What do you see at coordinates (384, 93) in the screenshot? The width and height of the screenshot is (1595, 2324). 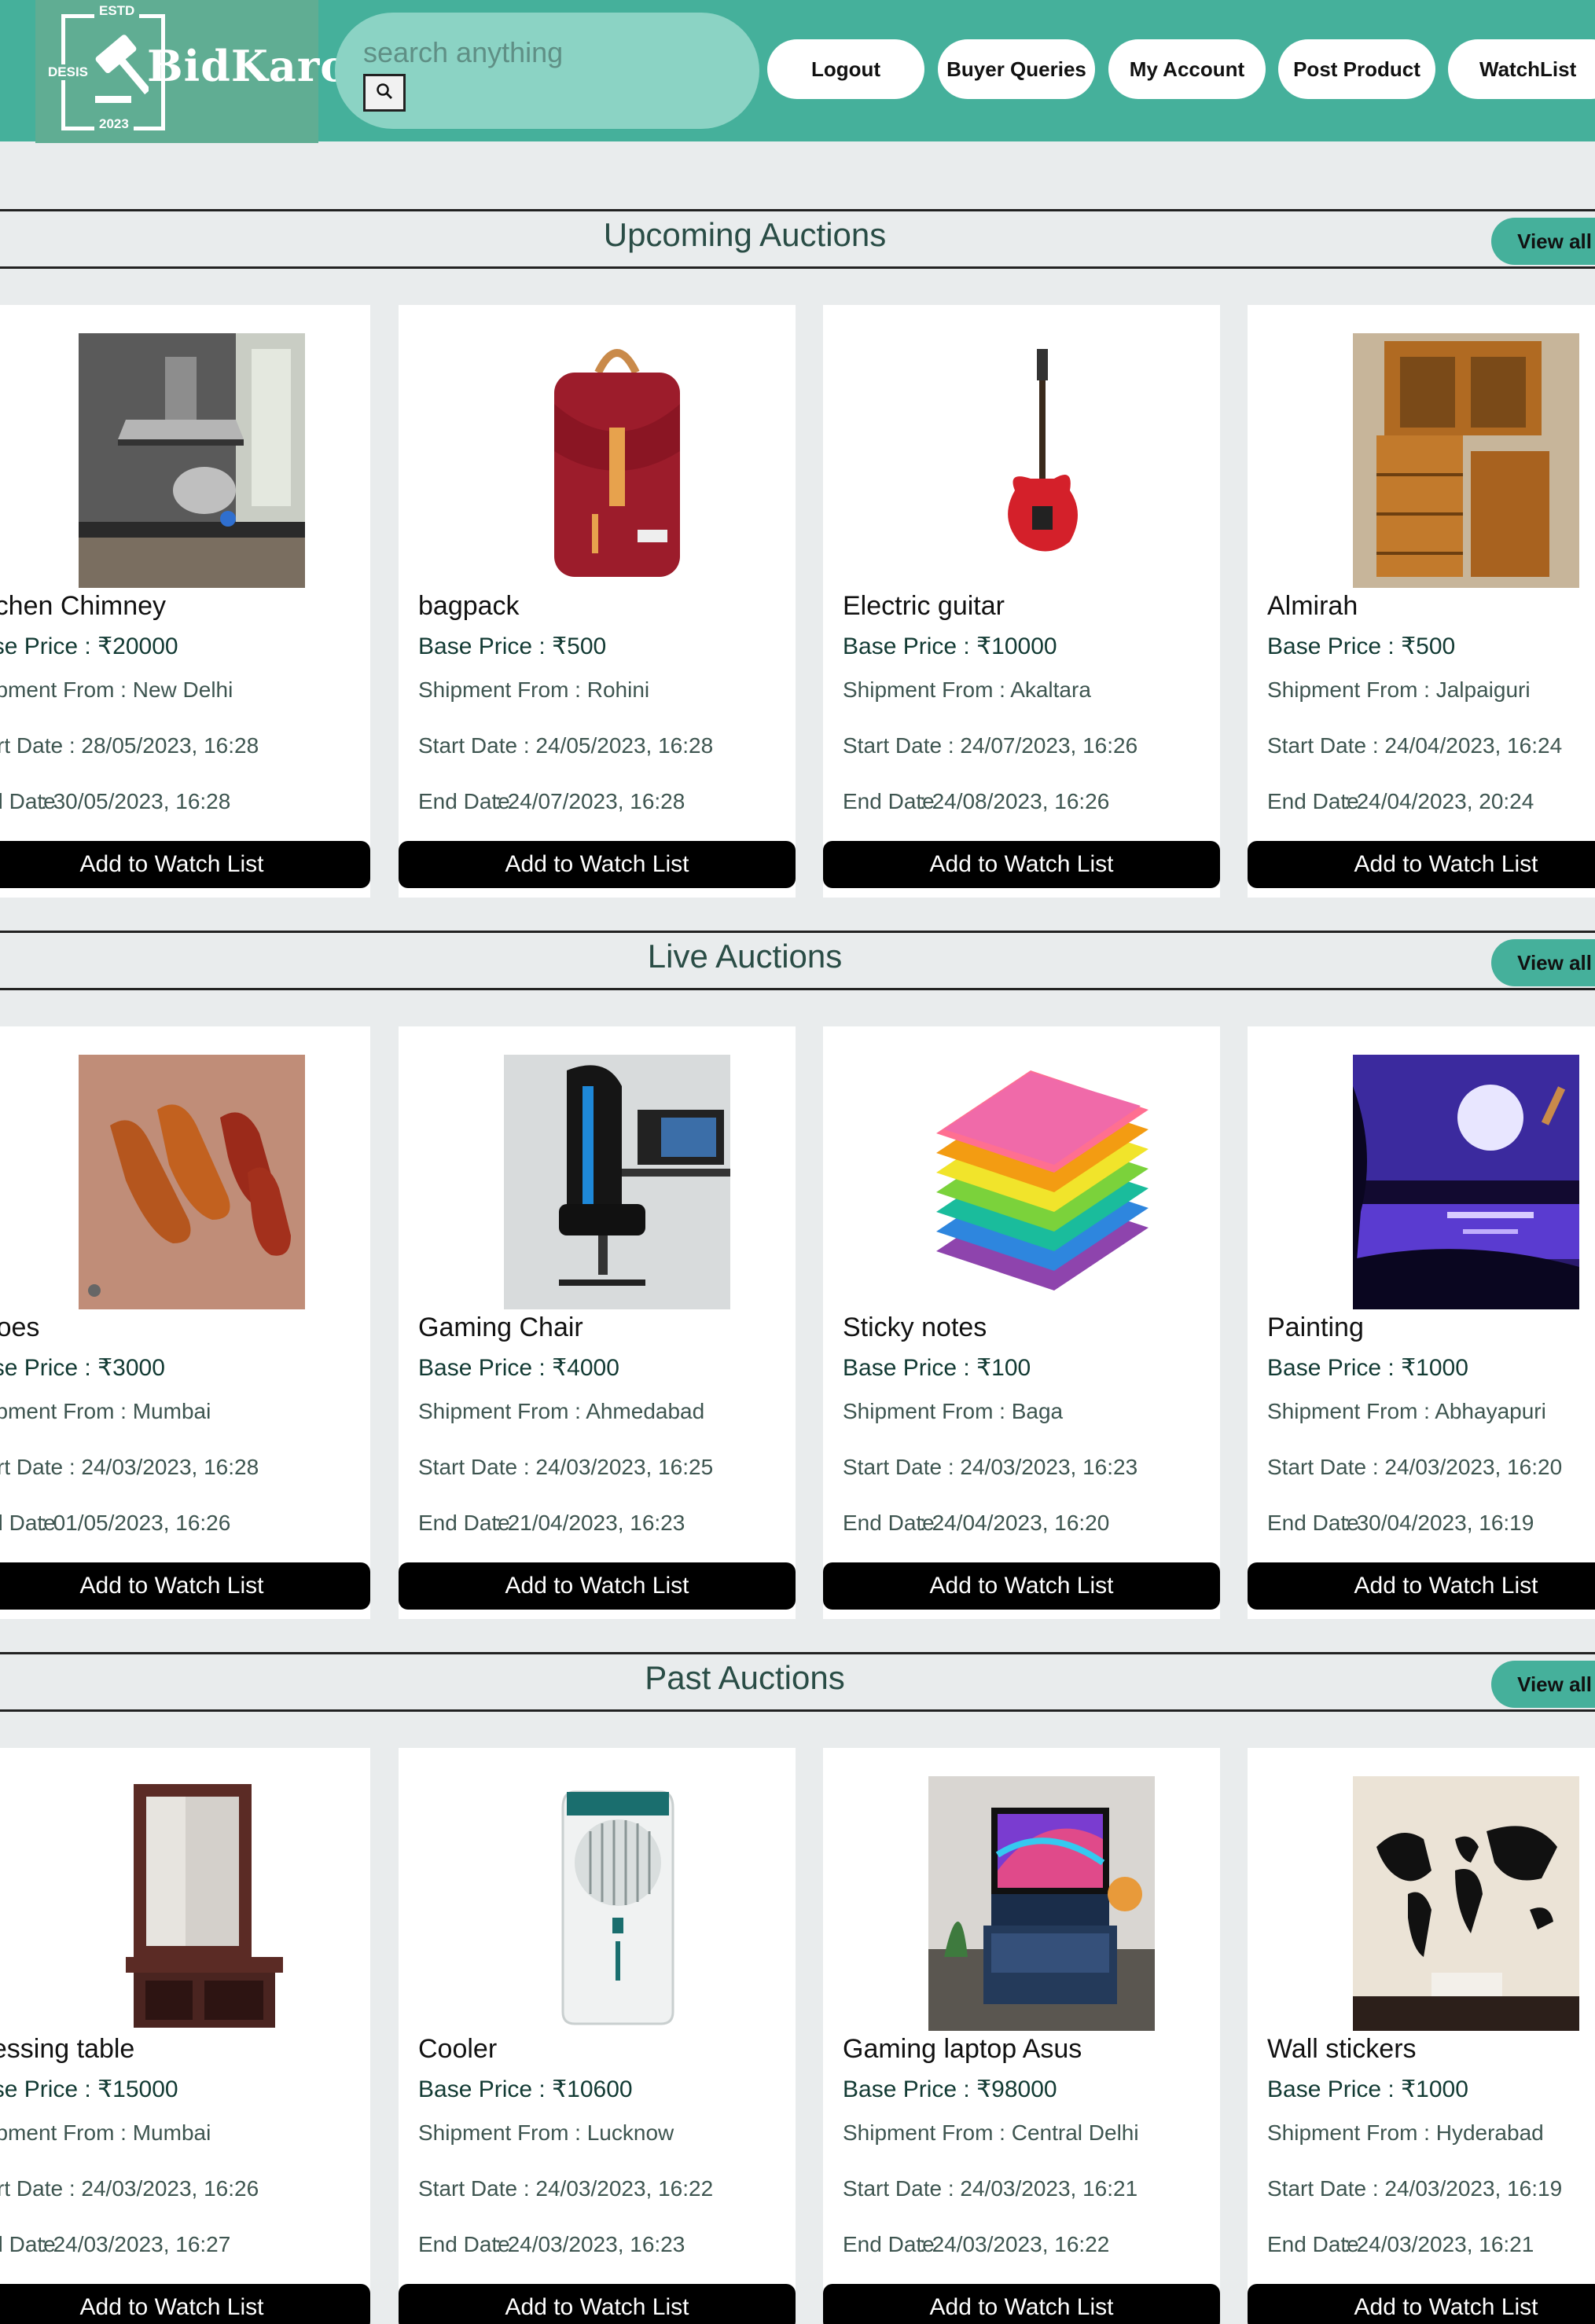 I see `search-button` at bounding box center [384, 93].